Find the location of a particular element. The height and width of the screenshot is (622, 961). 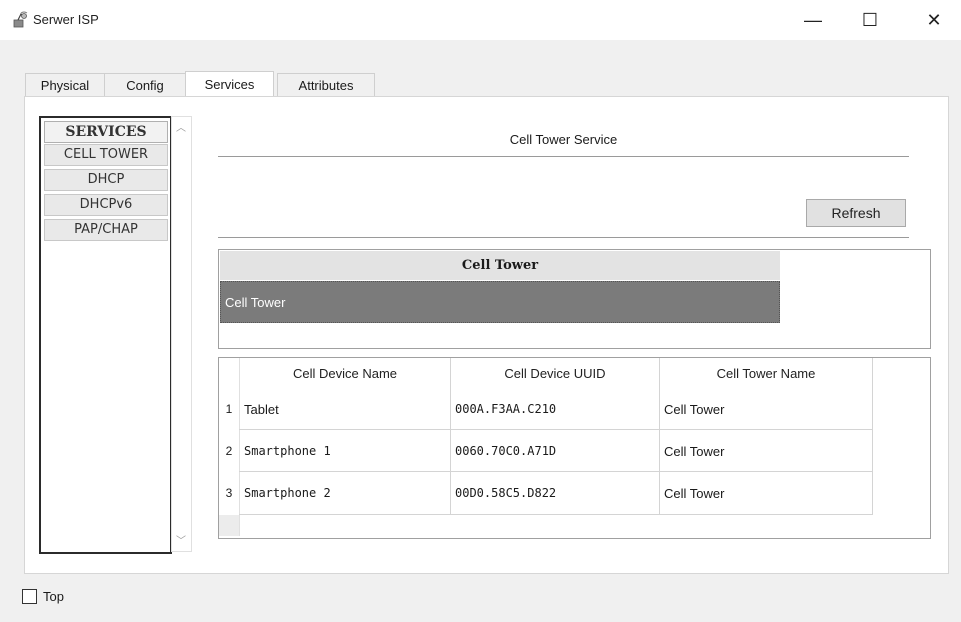

scroll-down-icon: ﹀ is located at coordinates (181, 539).